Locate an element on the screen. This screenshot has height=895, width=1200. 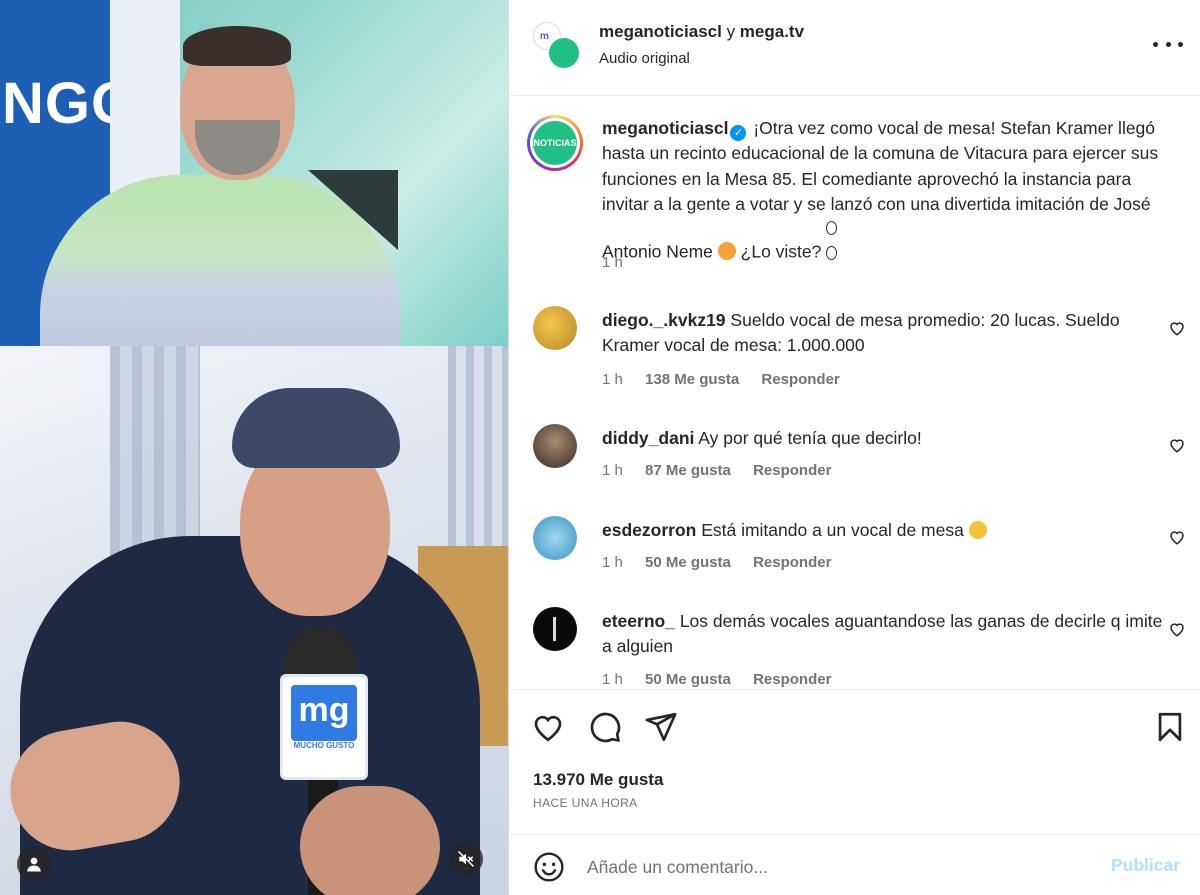
mute-toggle-button is located at coordinates (466, 859).